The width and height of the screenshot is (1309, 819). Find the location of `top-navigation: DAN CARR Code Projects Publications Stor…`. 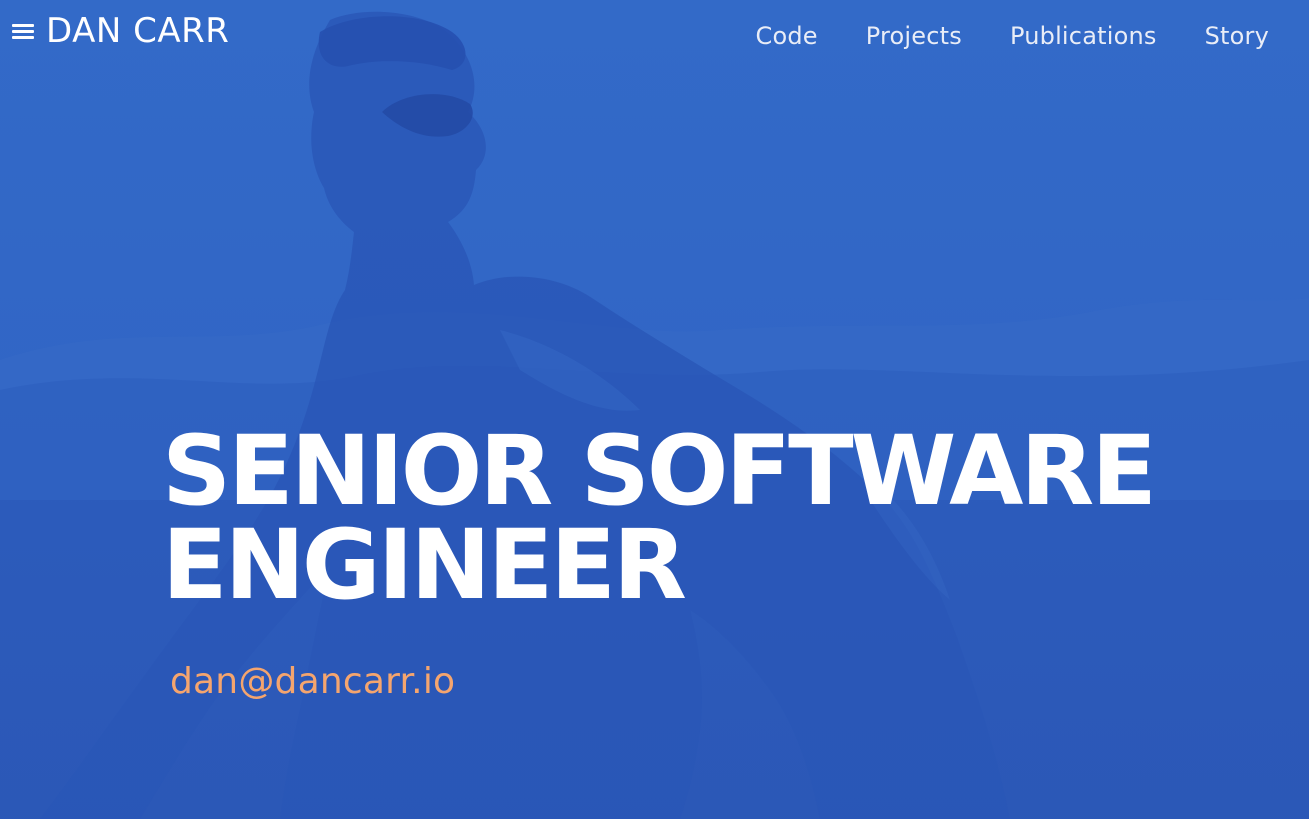

top-navigation: DAN CARR Code Projects Publications Stor… is located at coordinates (654, 38).